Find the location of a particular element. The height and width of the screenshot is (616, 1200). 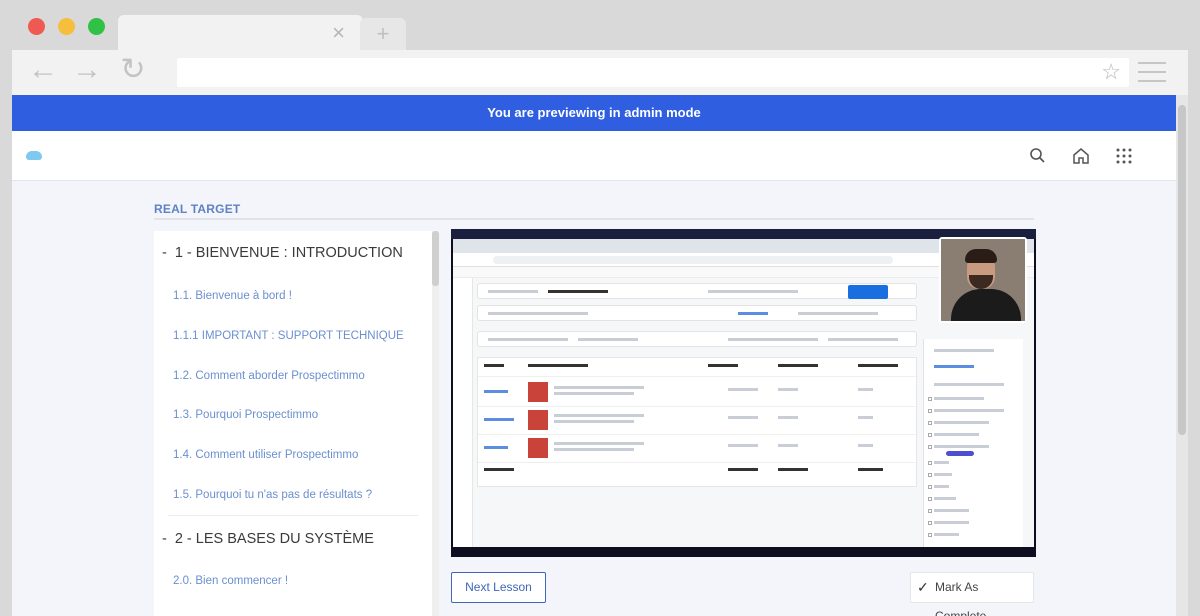

lesson-link: 1.3. Pourquoi Prospectimmo is located at coordinates (245, 415).